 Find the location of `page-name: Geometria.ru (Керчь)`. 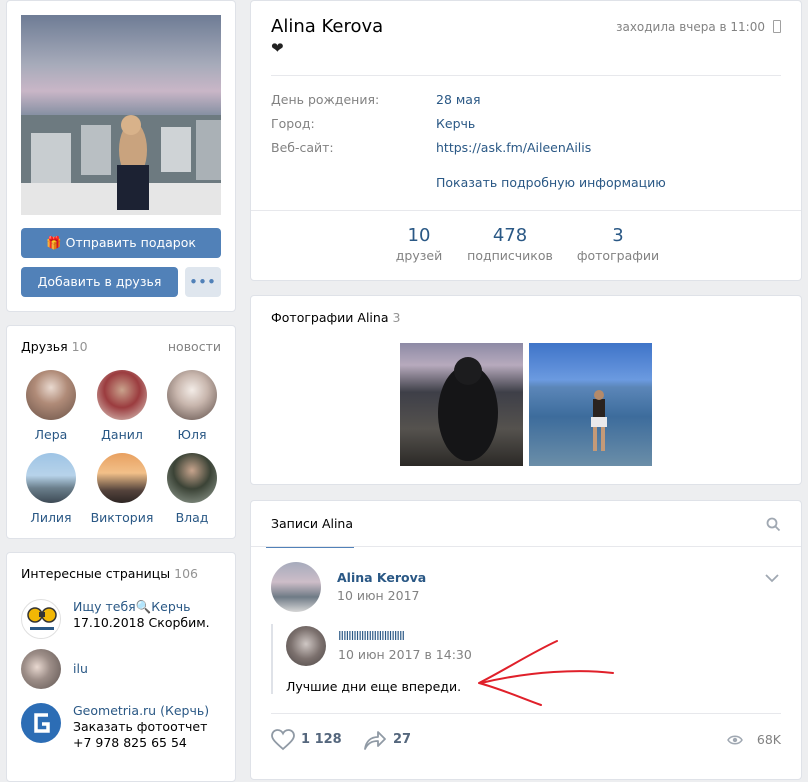

page-name: Geometria.ru (Керчь) is located at coordinates (141, 710).